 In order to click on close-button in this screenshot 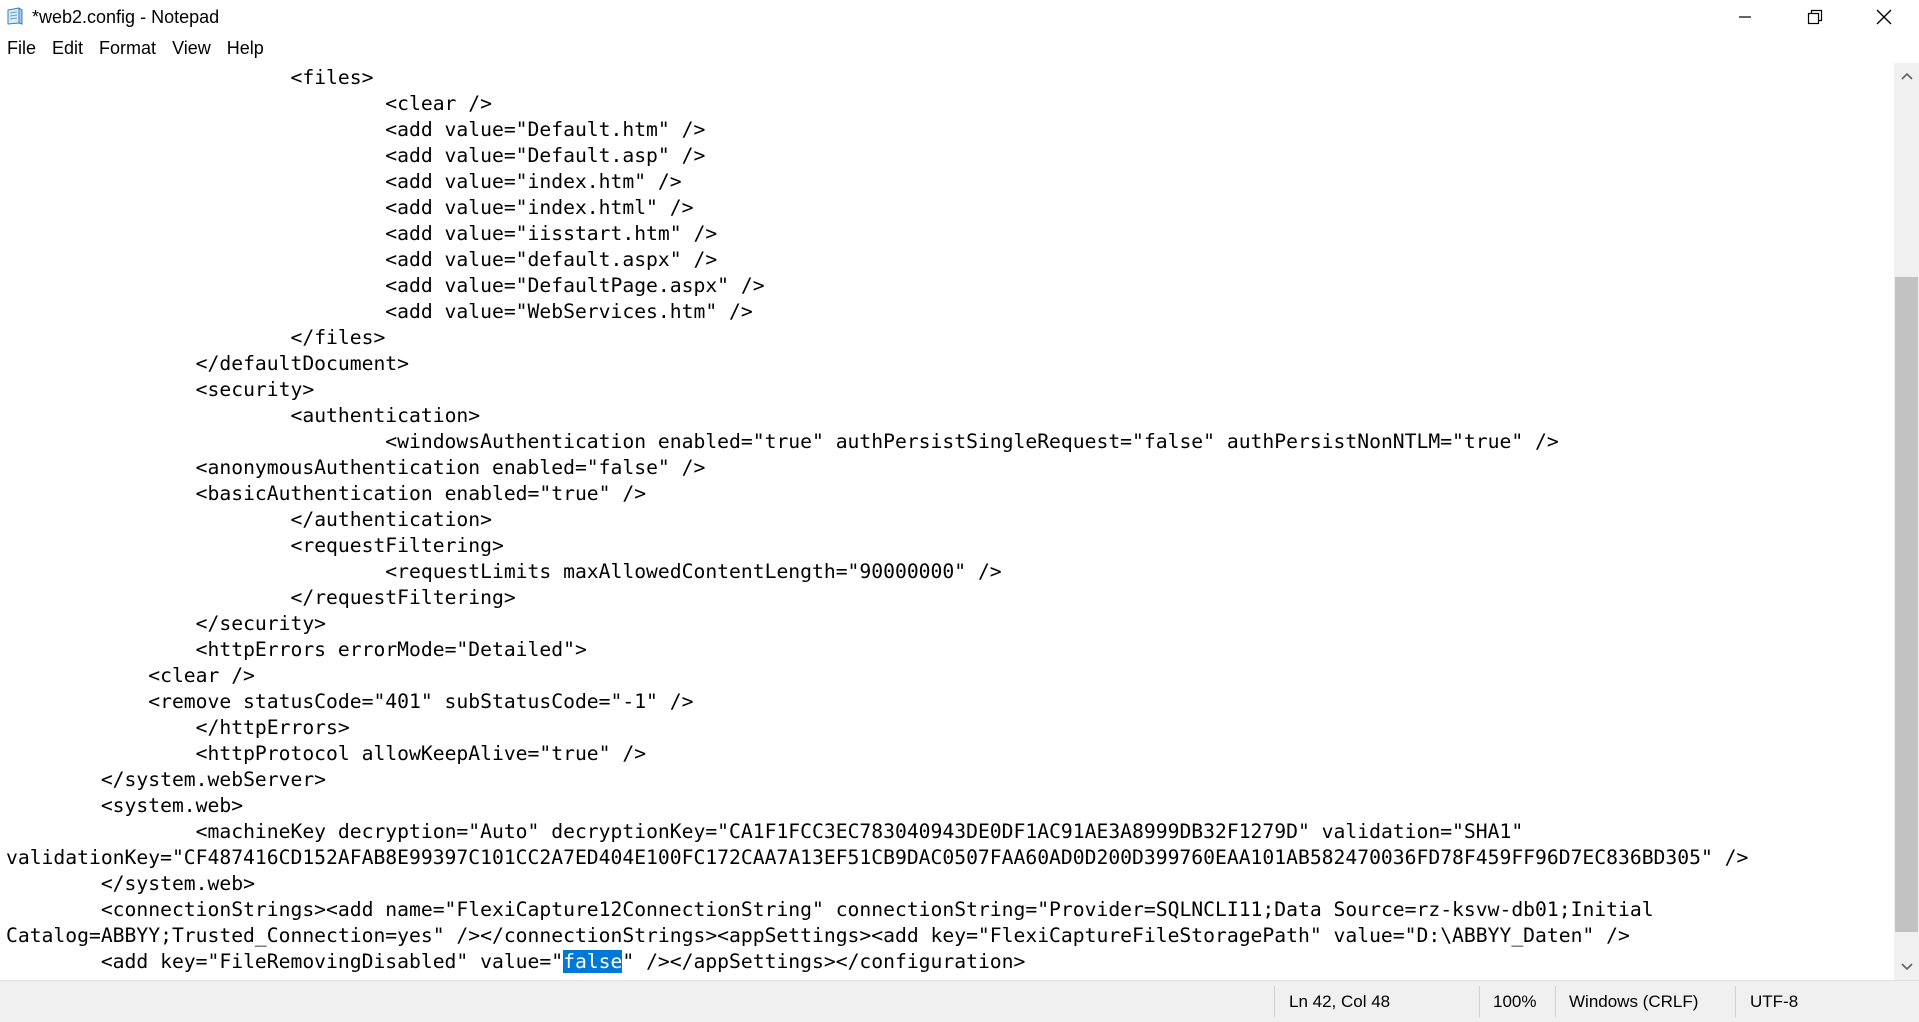, I will do `click(1884, 17)`.